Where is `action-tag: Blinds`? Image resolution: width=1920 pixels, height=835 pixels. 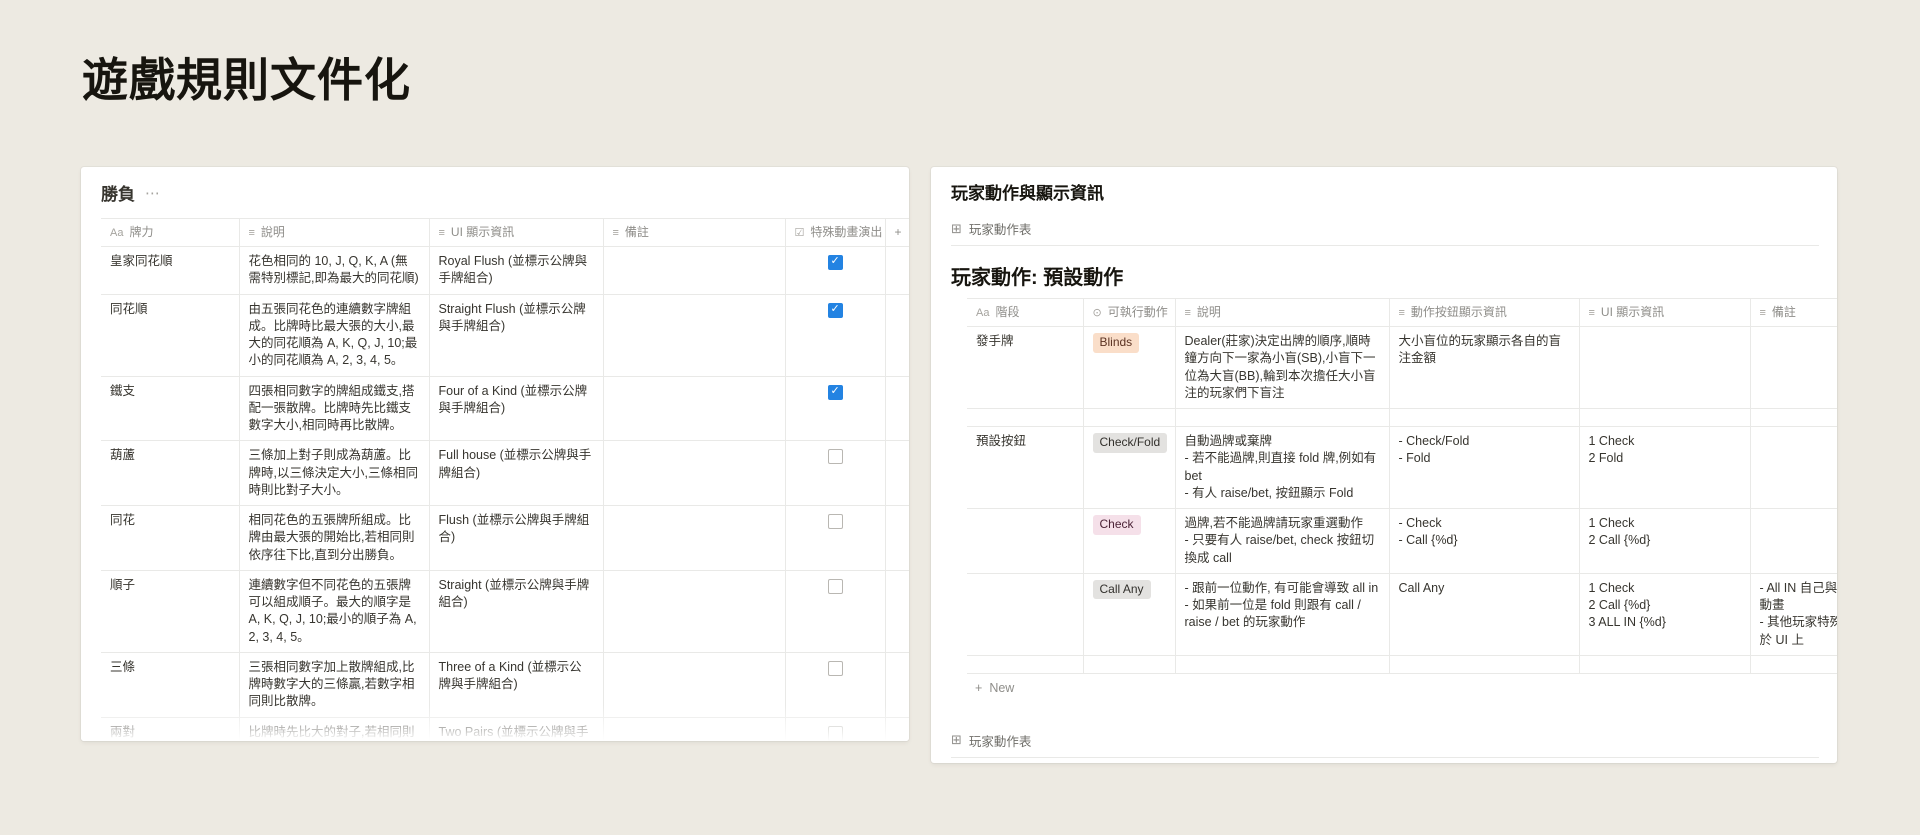 action-tag: Blinds is located at coordinates (1116, 343).